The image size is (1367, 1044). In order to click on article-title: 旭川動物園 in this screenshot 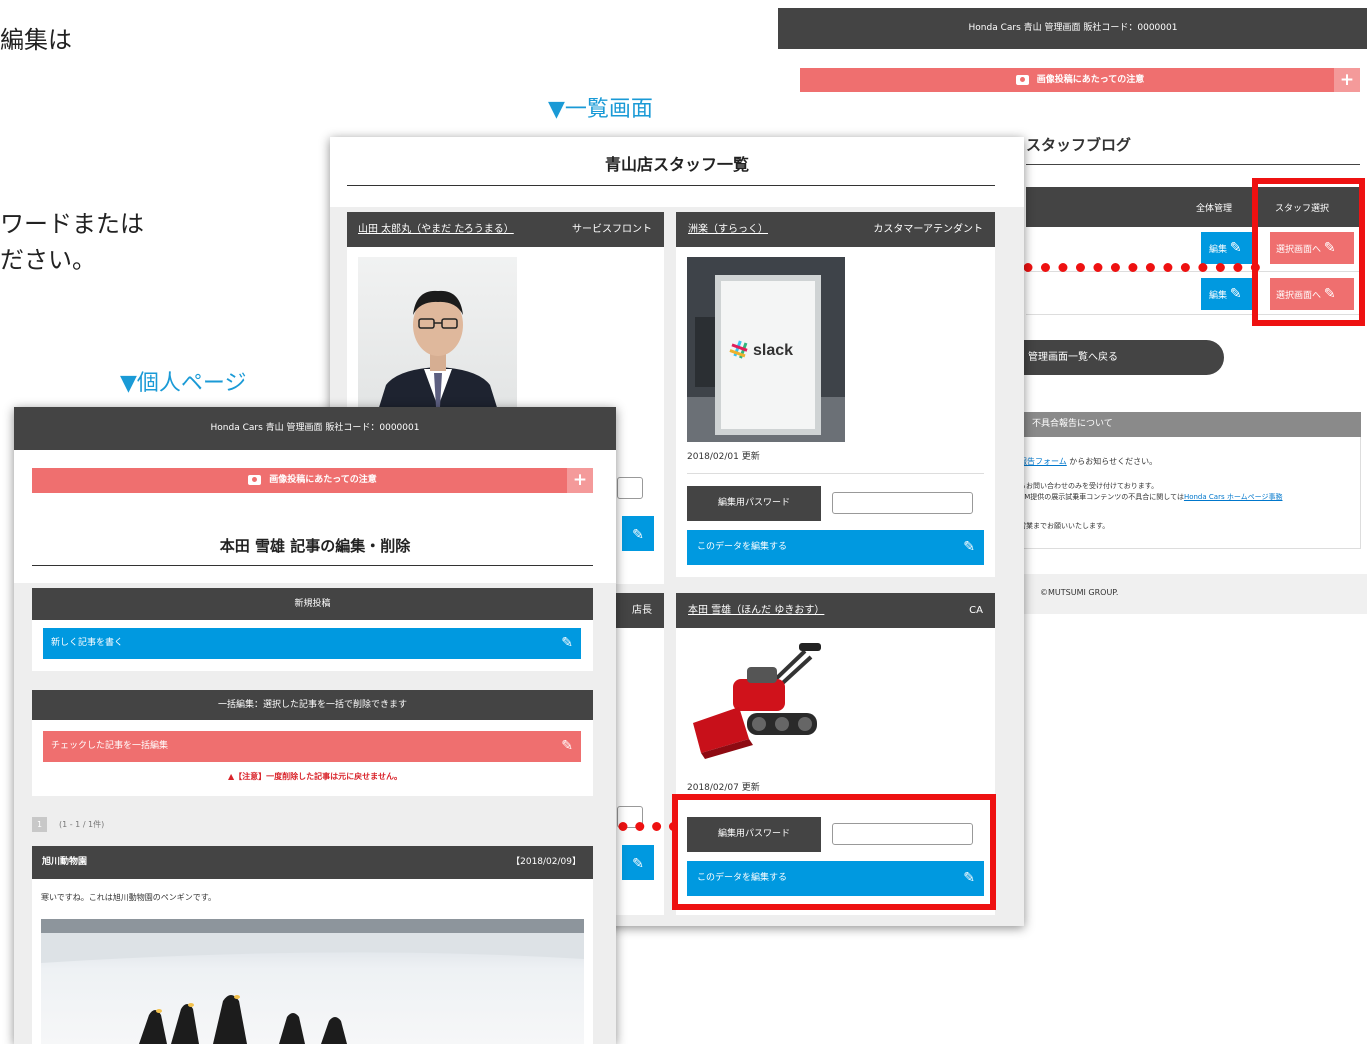, I will do `click(65, 862)`.